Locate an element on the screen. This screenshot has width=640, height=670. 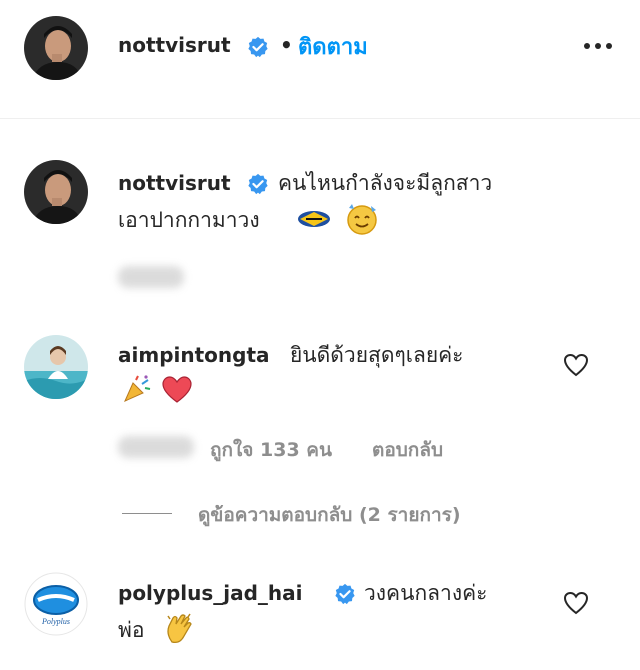
comment-username: aimpintongta is located at coordinates (194, 355).